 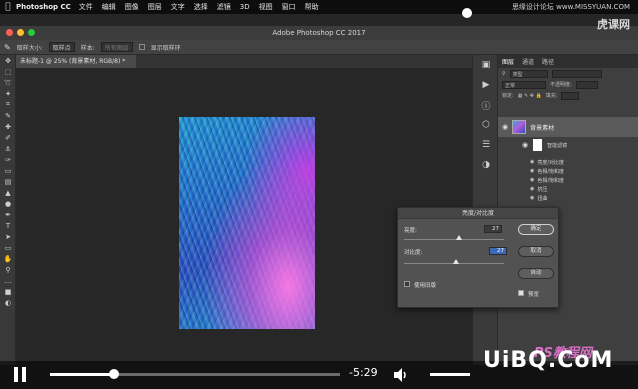 What do you see at coordinates (8, 104) in the screenshot?
I see `crop-tool-icon: ⌗` at bounding box center [8, 104].